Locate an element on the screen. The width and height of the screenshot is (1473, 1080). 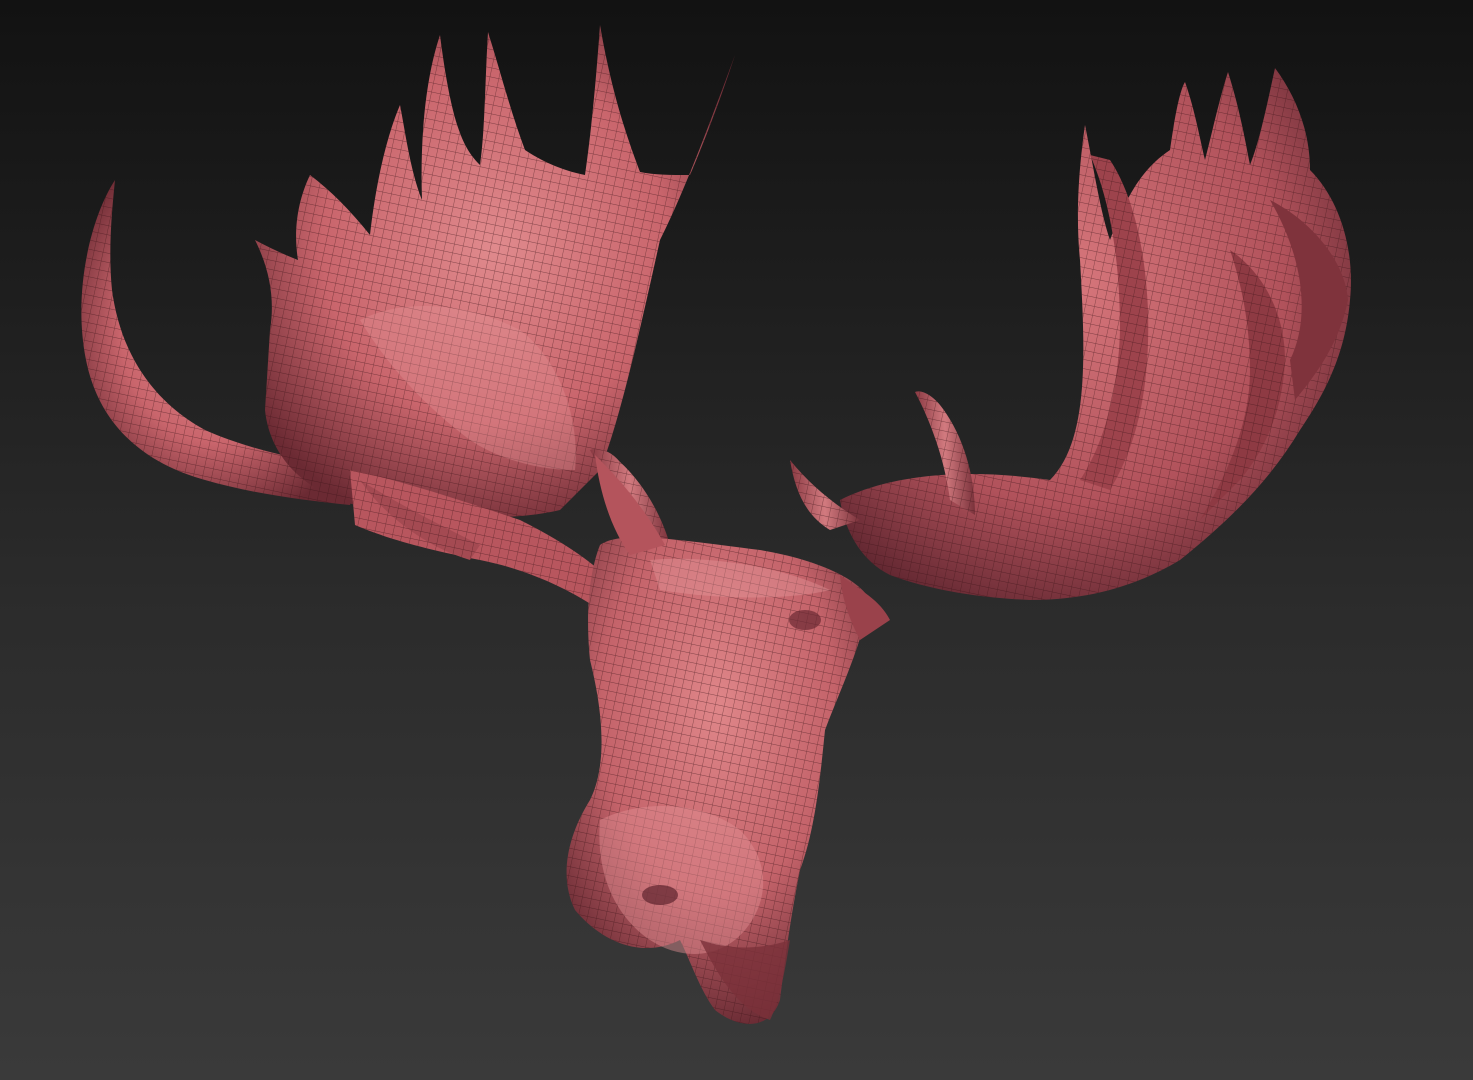
left-ear is located at coordinates (630, 505).